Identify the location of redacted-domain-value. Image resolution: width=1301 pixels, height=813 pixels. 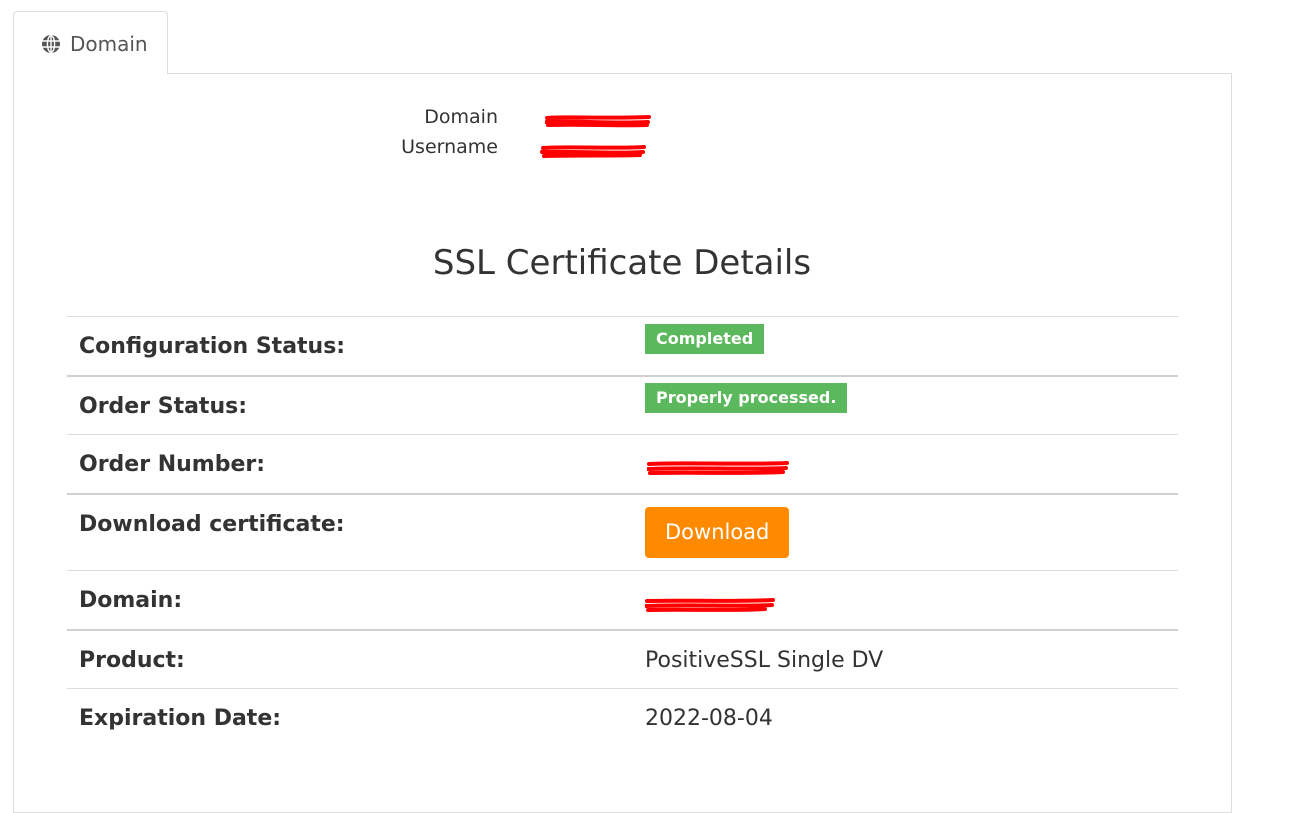
(710, 605).